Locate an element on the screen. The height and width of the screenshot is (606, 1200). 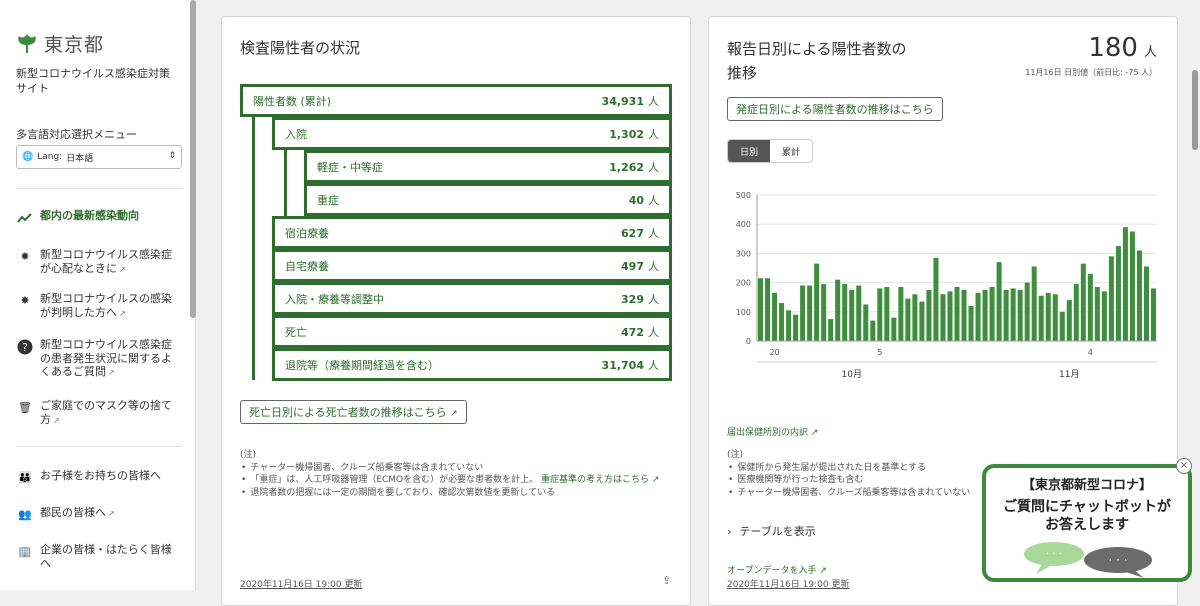
nav-label: 企業の皆様・はたらく皆様へ is located at coordinates (106, 556).